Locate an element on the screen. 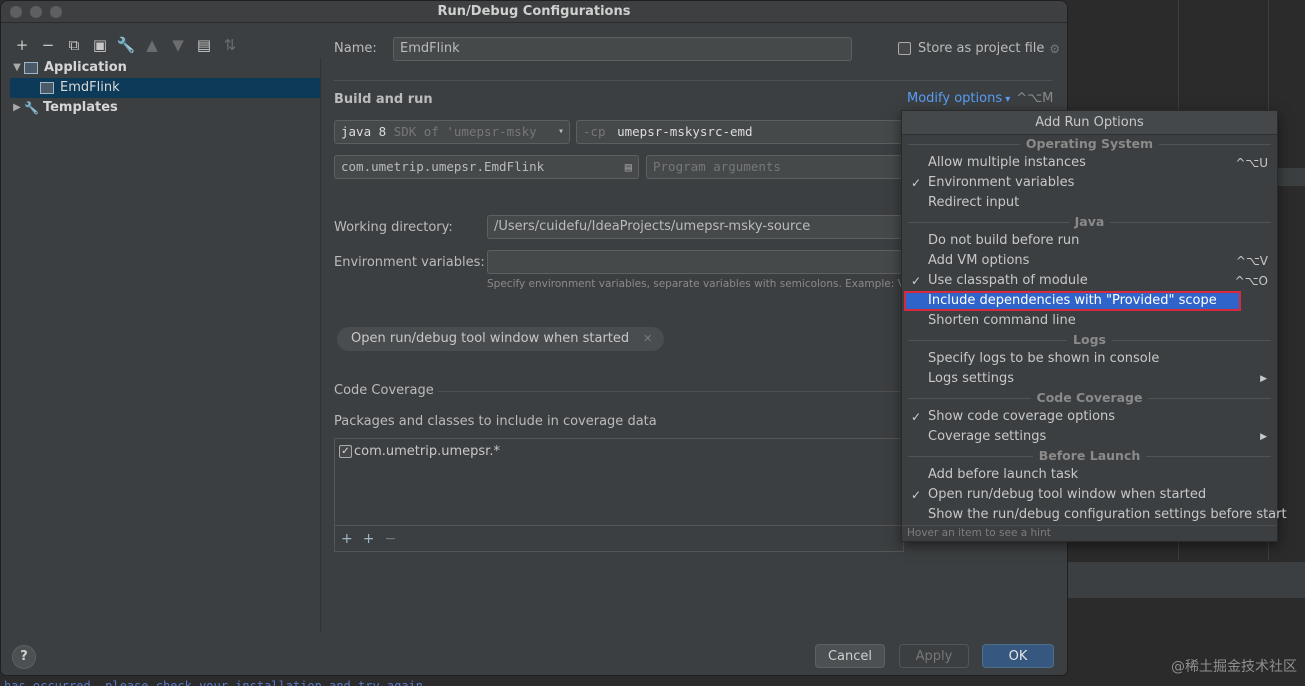 Image resolution: width=1305 pixels, height=686 pixels. workdir-label: Working directory: is located at coordinates (393, 227).